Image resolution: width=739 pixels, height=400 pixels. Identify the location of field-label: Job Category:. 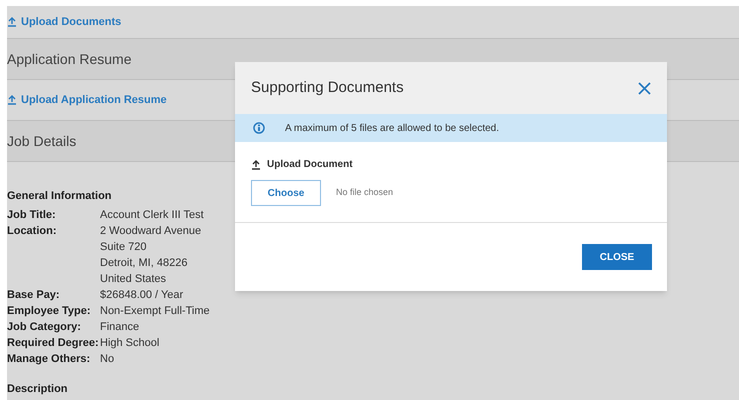
(44, 327).